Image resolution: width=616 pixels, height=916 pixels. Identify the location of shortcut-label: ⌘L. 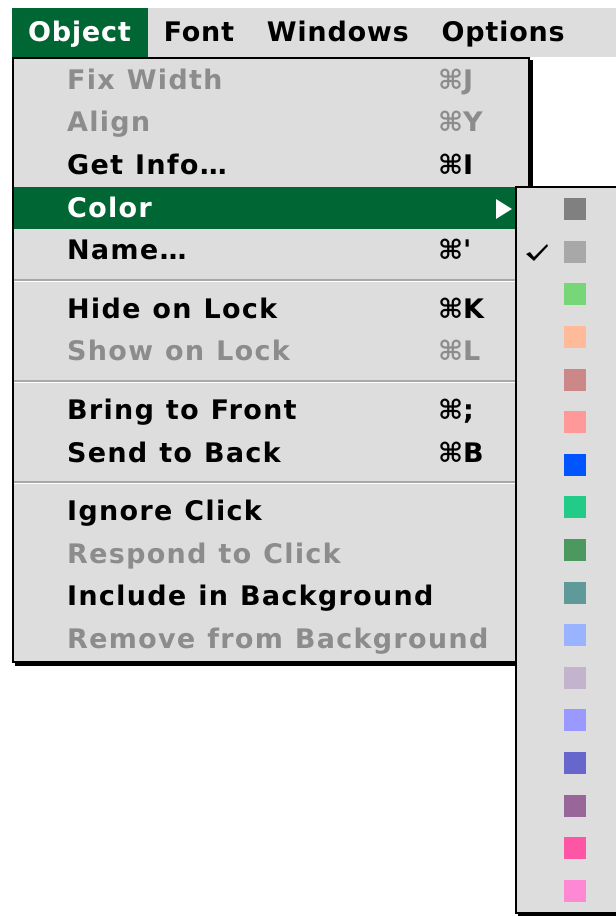
(459, 352).